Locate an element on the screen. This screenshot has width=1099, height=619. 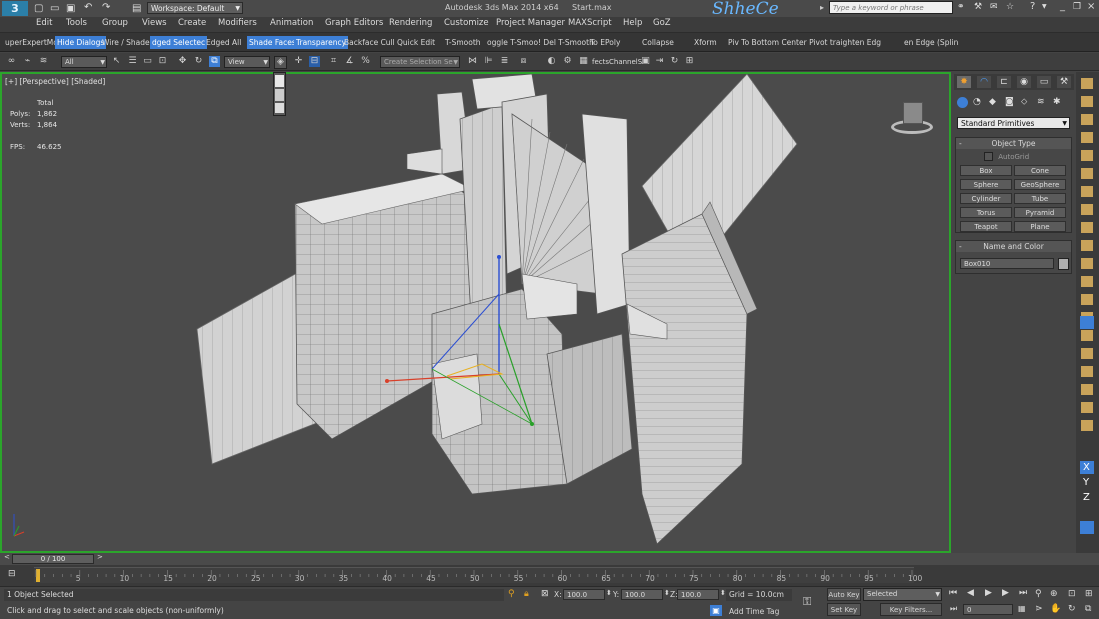
selection-filter-dropdown: All ▼ is located at coordinates (84, 62).